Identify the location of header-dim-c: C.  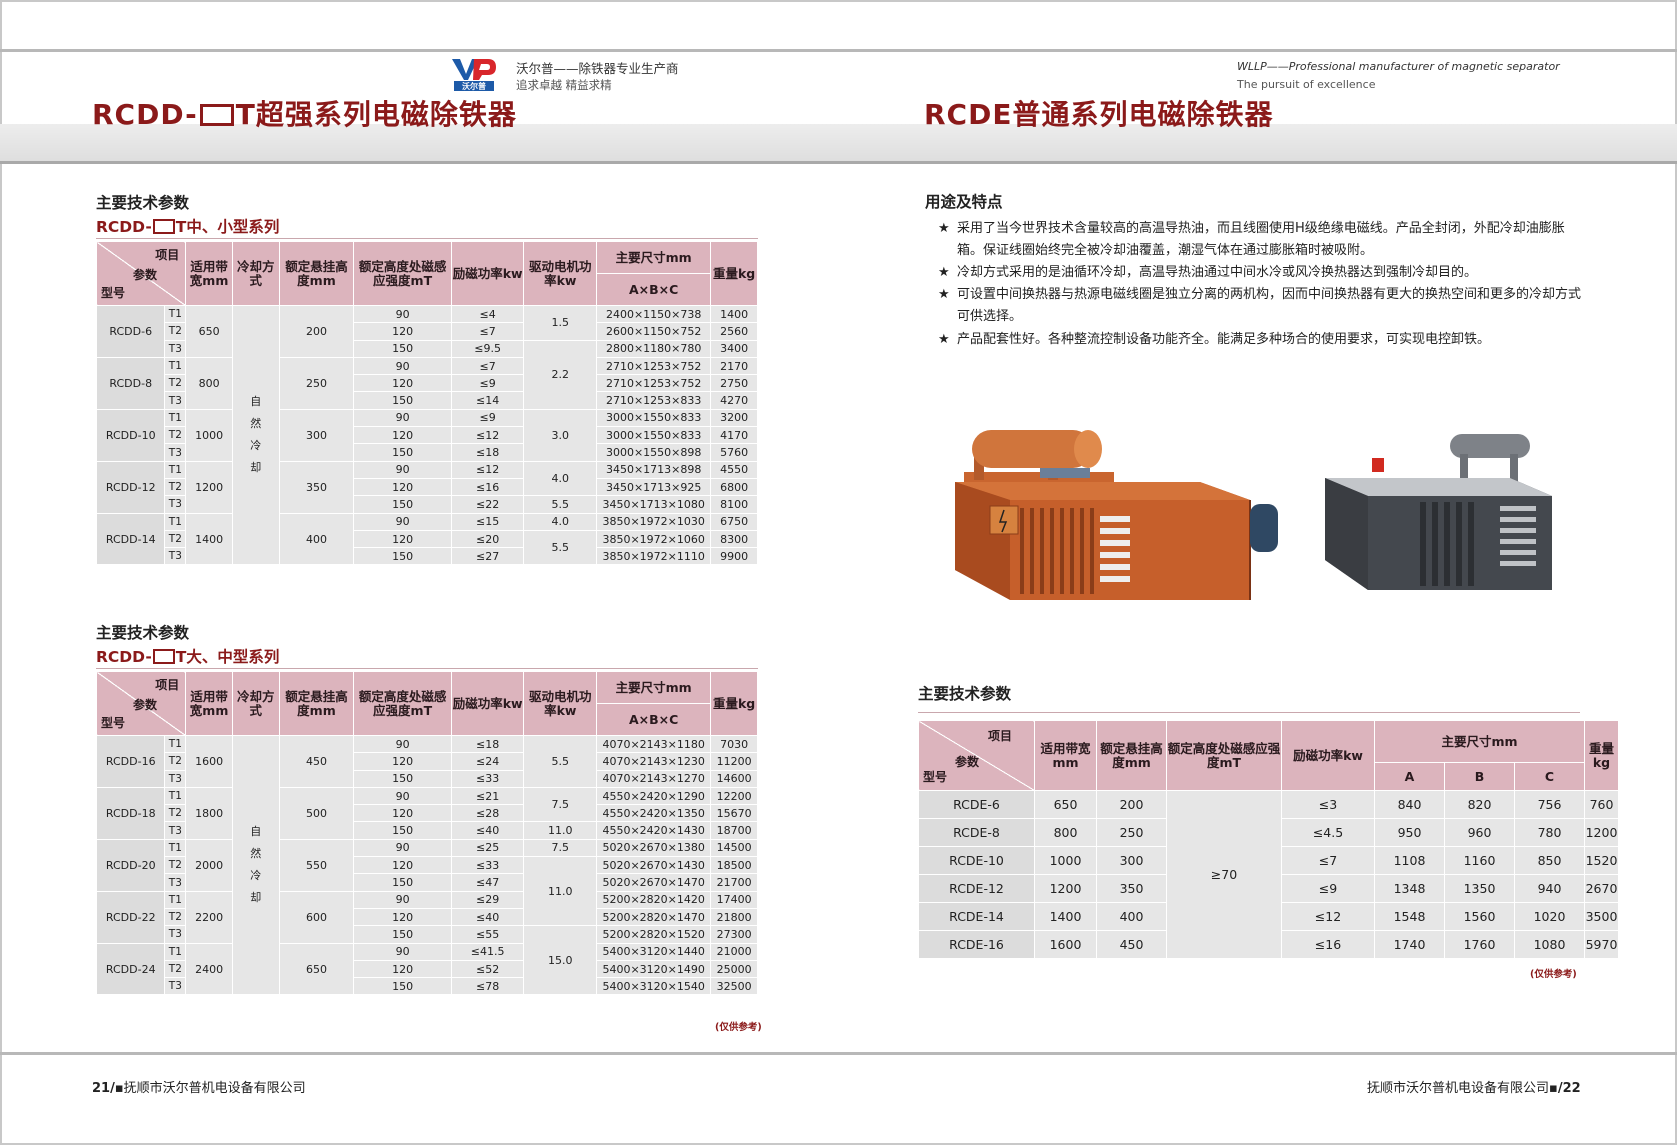
(1549, 776).